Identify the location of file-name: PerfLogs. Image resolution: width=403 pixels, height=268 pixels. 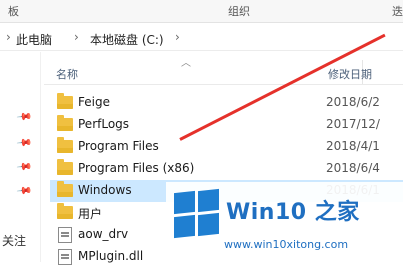
(104, 124).